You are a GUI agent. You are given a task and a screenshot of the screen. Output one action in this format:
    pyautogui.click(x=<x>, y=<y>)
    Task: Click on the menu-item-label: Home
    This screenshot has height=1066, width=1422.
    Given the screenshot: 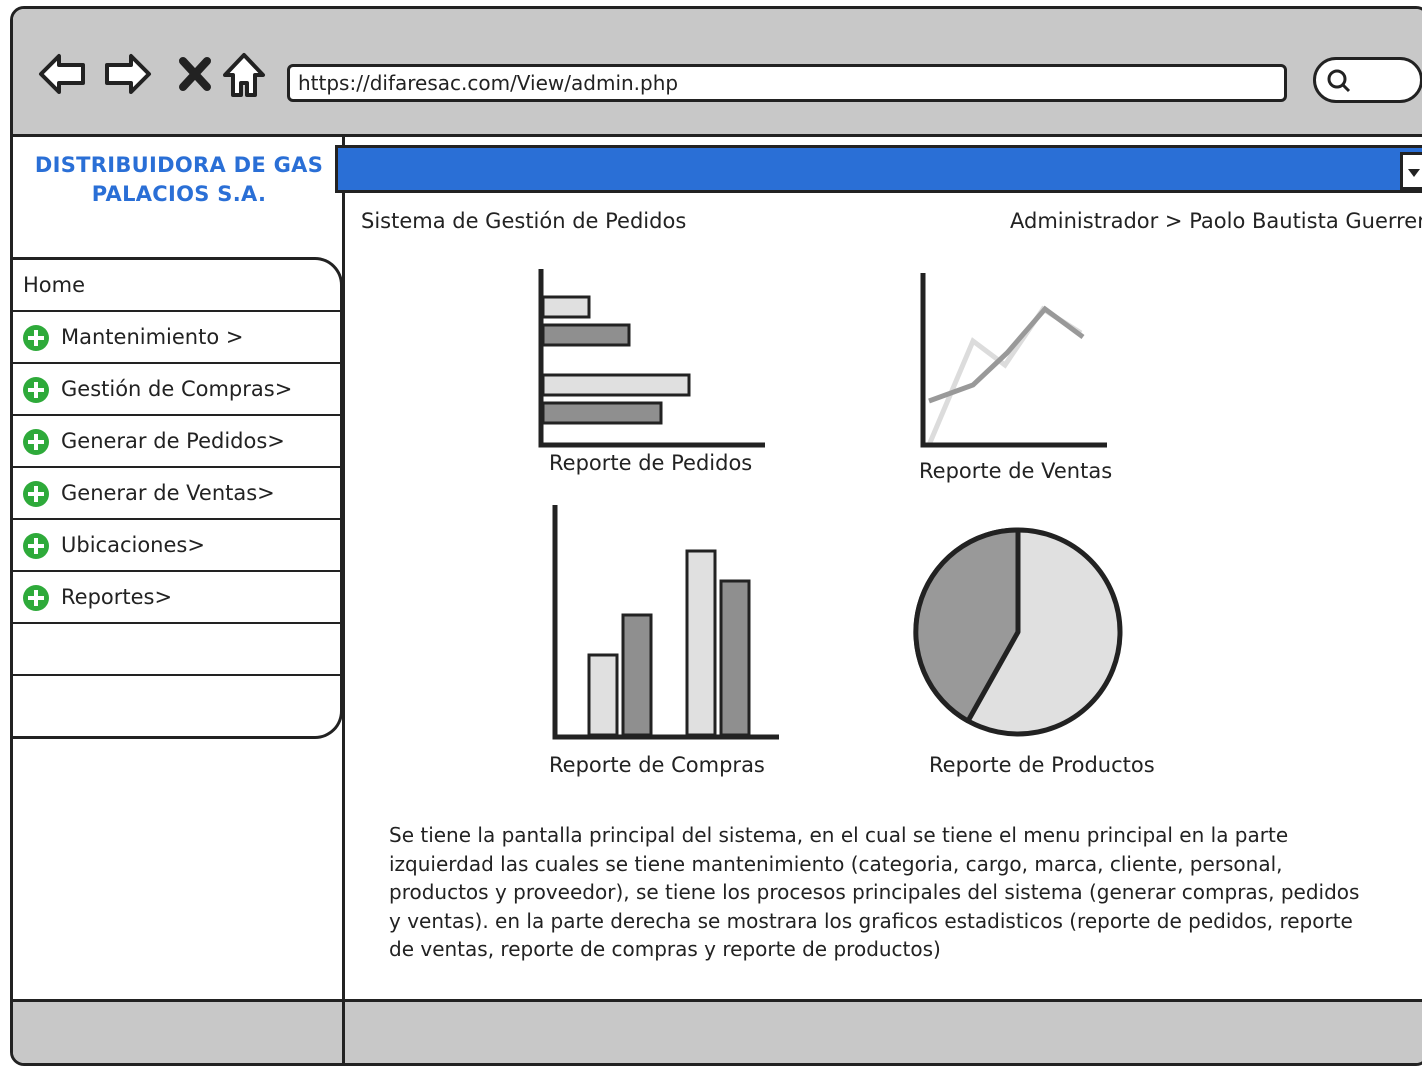 What is the action you would take?
    pyautogui.click(x=54, y=285)
    